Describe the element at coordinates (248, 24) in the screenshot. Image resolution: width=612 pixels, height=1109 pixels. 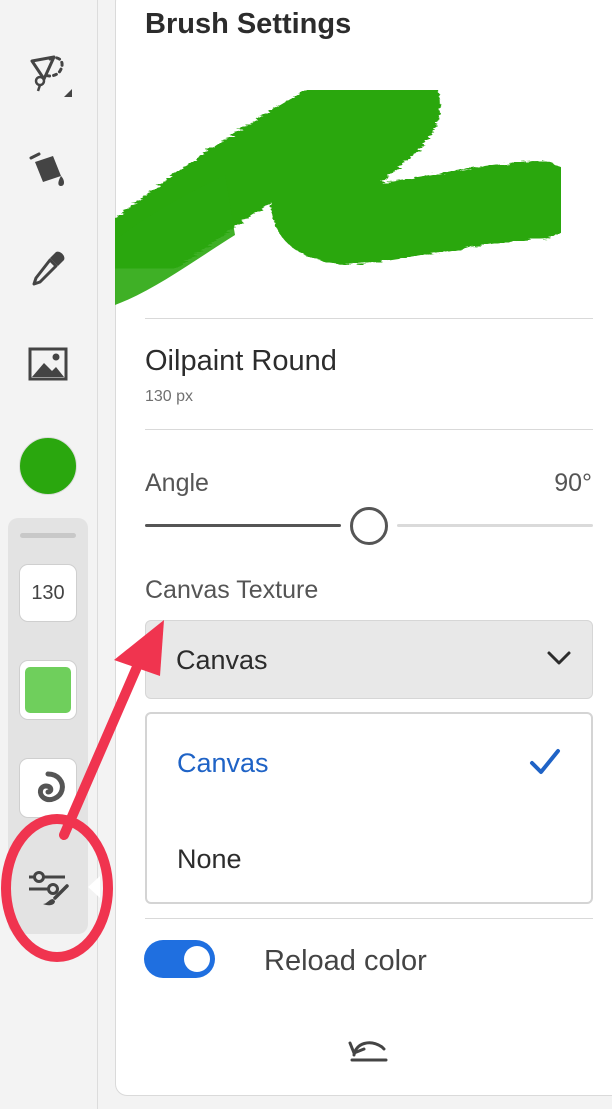
I see `panel-title: Brush Settings` at that location.